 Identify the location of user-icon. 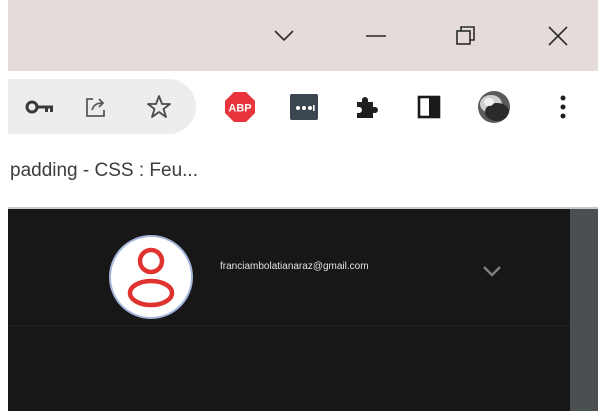
(151, 277).